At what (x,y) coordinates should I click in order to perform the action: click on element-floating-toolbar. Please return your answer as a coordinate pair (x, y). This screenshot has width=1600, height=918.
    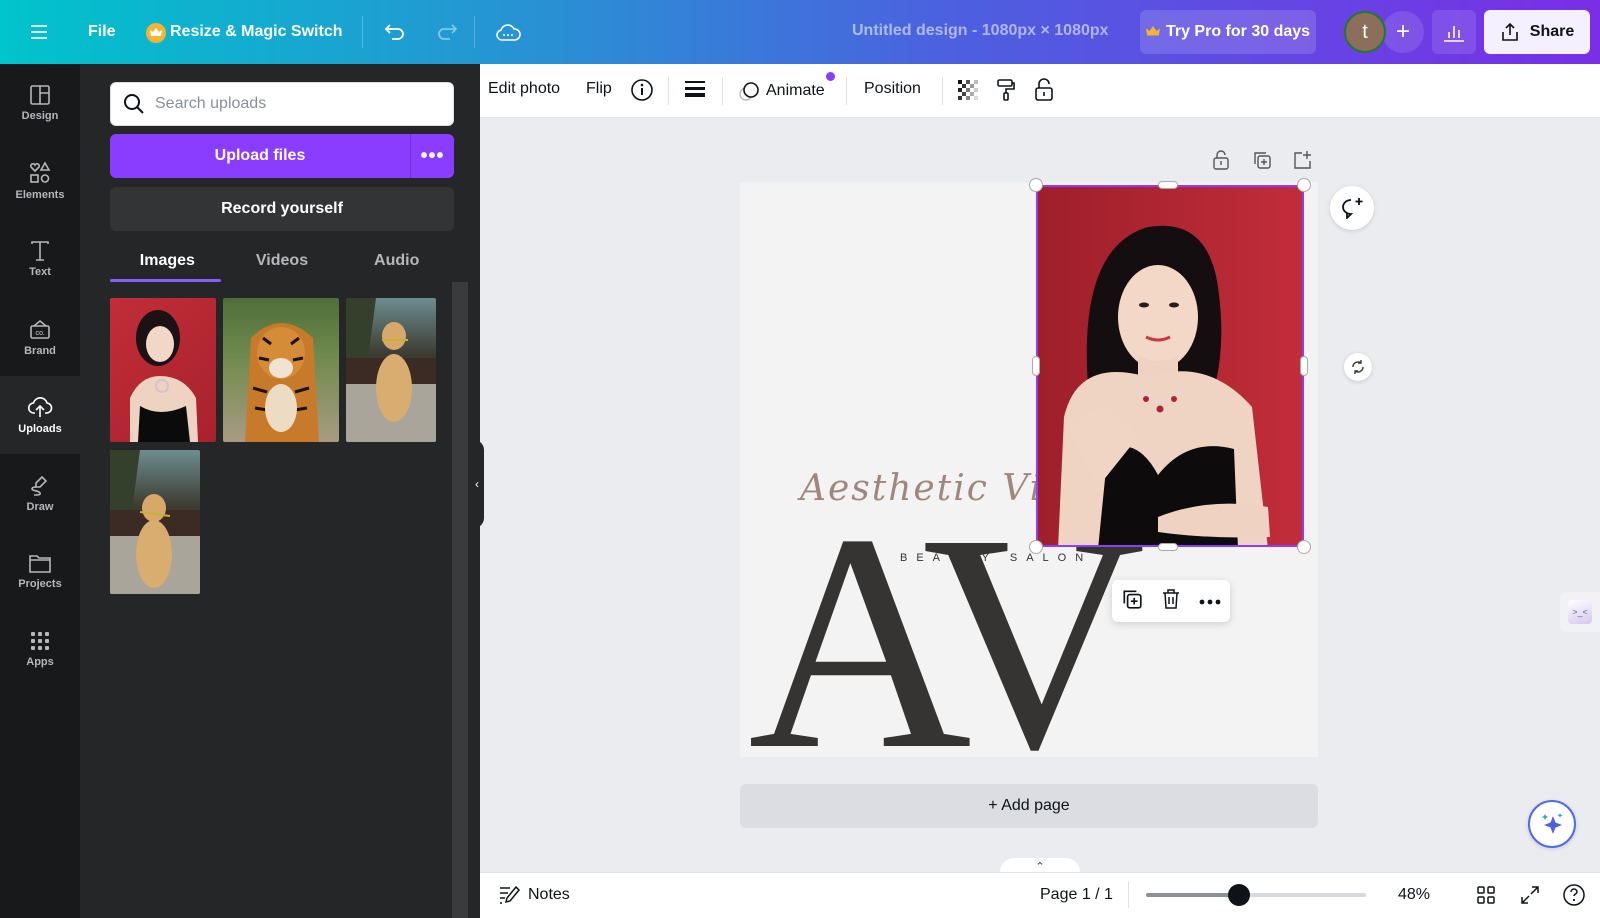
    Looking at the image, I should click on (1171, 601).